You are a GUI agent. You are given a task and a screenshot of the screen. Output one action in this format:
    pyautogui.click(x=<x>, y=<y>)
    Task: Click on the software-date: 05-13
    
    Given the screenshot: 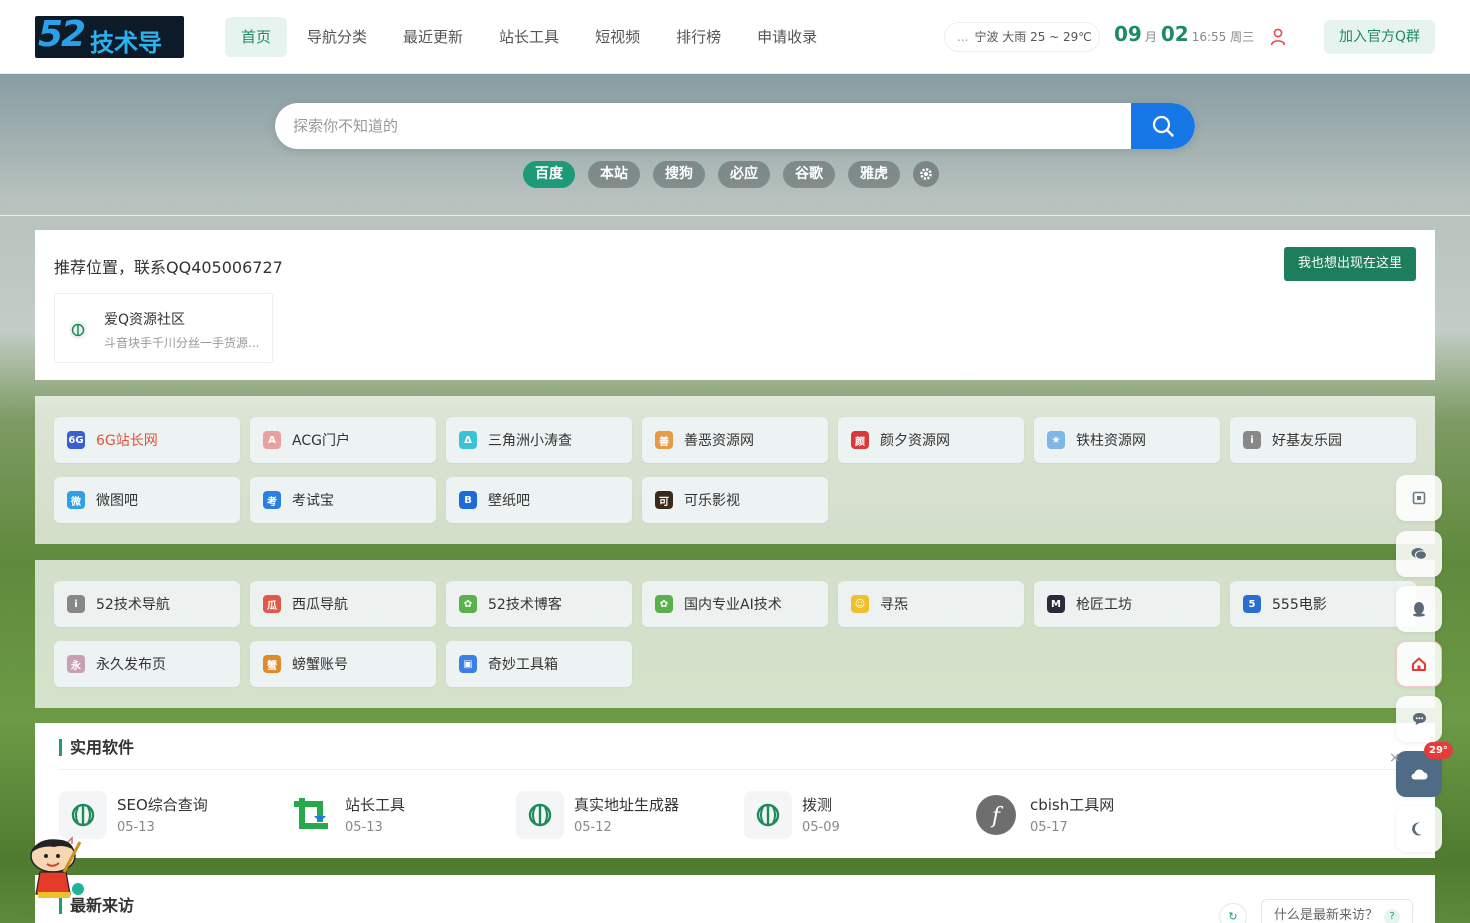 What is the action you would take?
    pyautogui.click(x=136, y=827)
    